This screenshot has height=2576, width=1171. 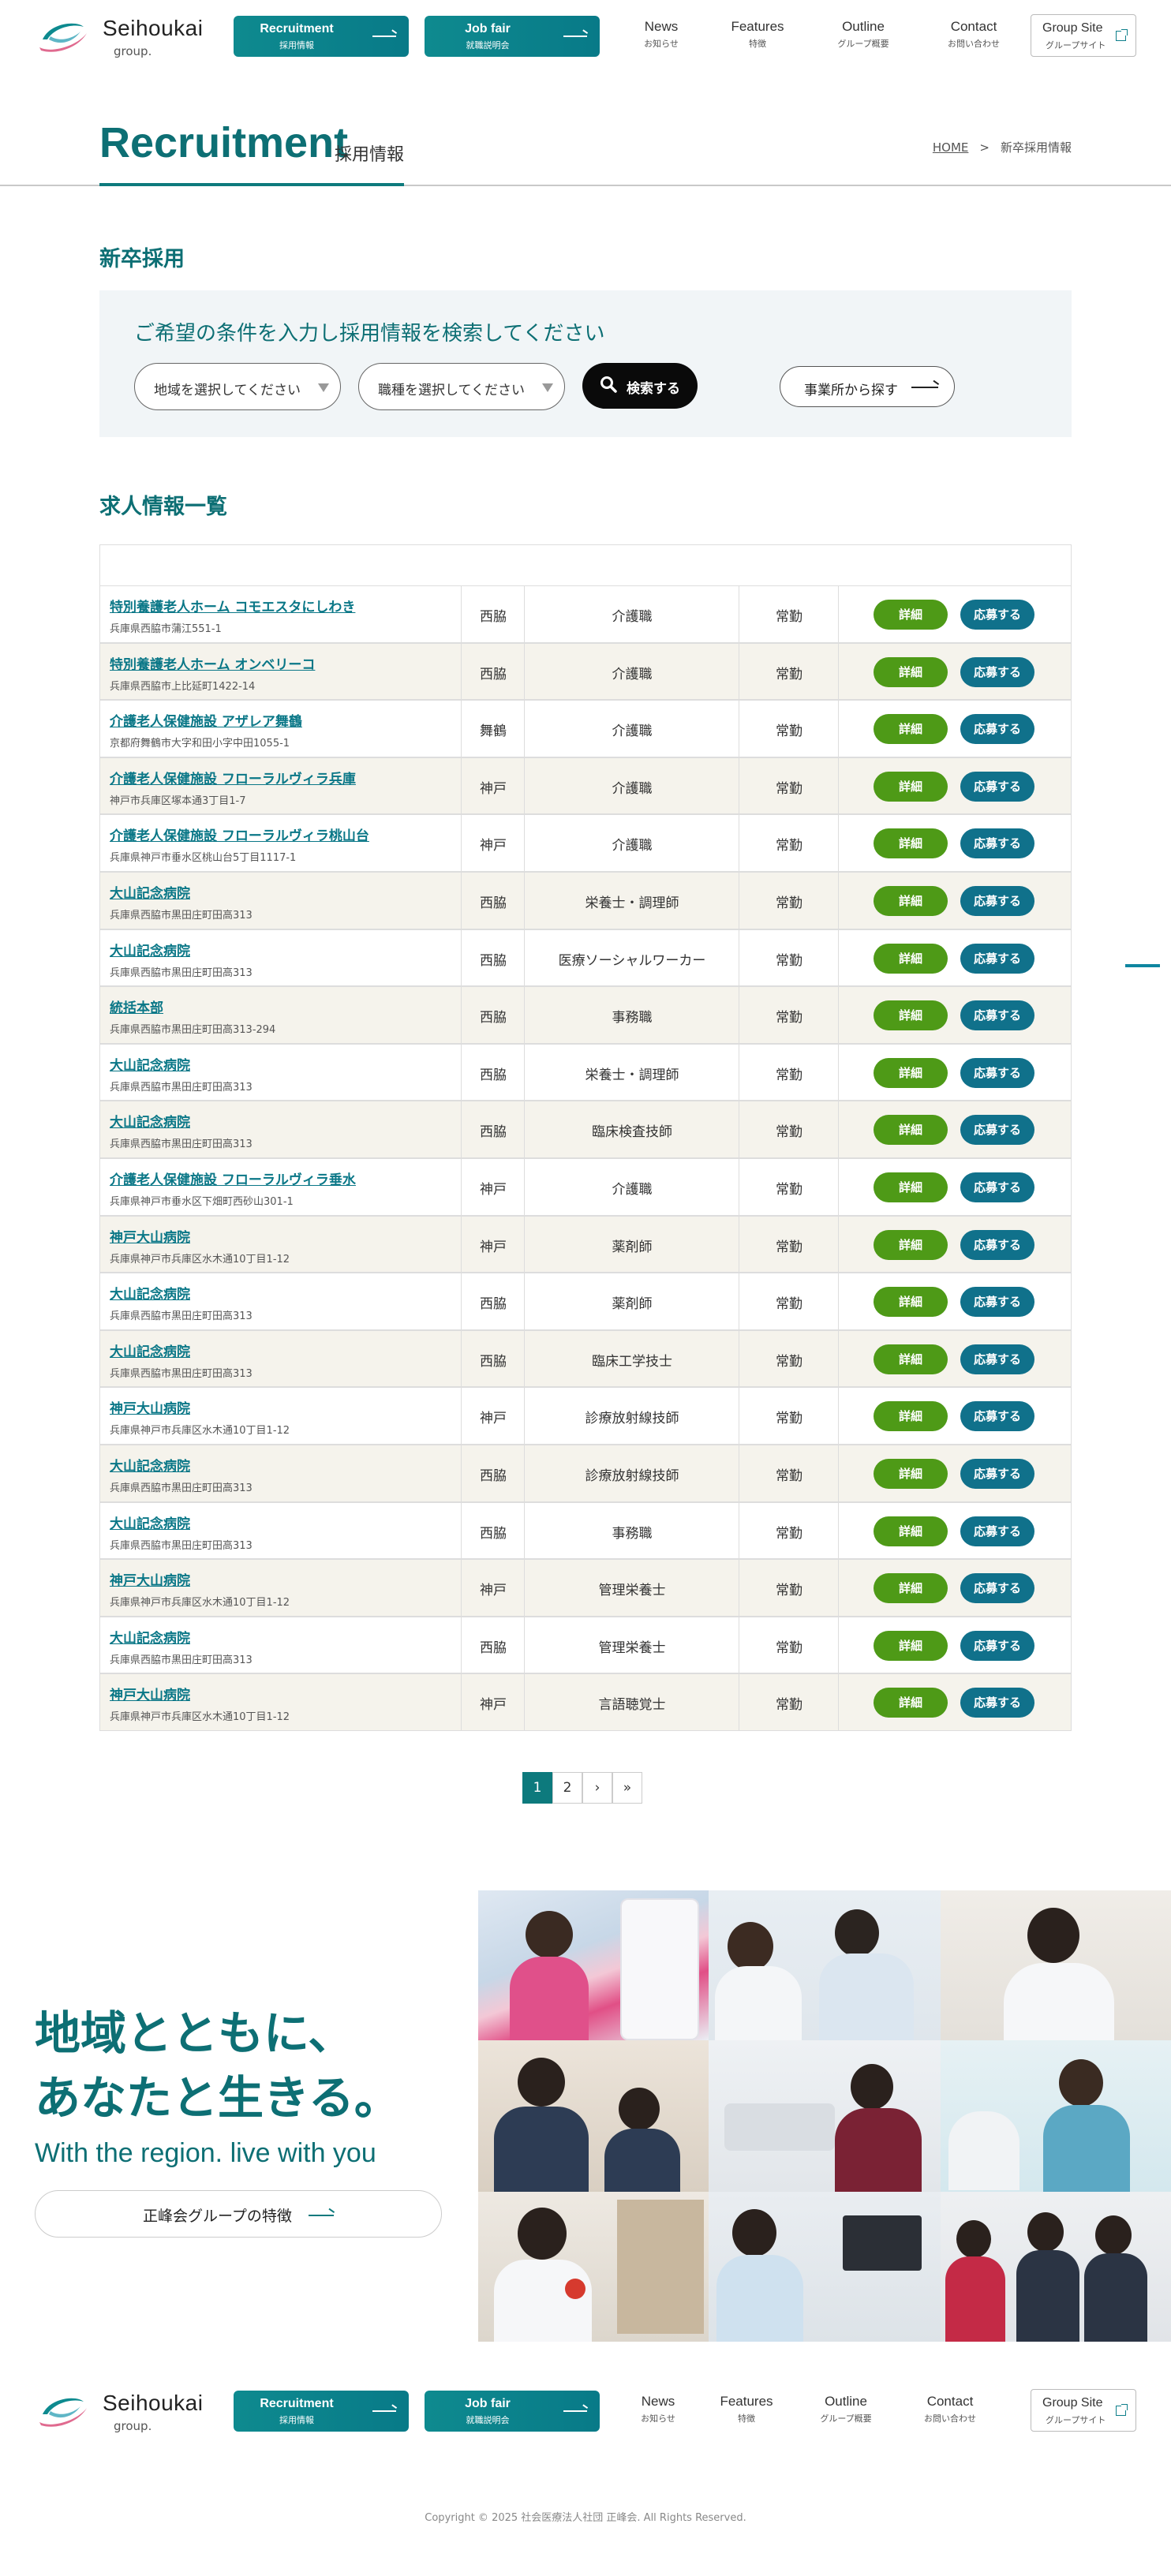 What do you see at coordinates (846, 2409) in the screenshot?
I see `footer-nav-outline: Outline グループ概要` at bounding box center [846, 2409].